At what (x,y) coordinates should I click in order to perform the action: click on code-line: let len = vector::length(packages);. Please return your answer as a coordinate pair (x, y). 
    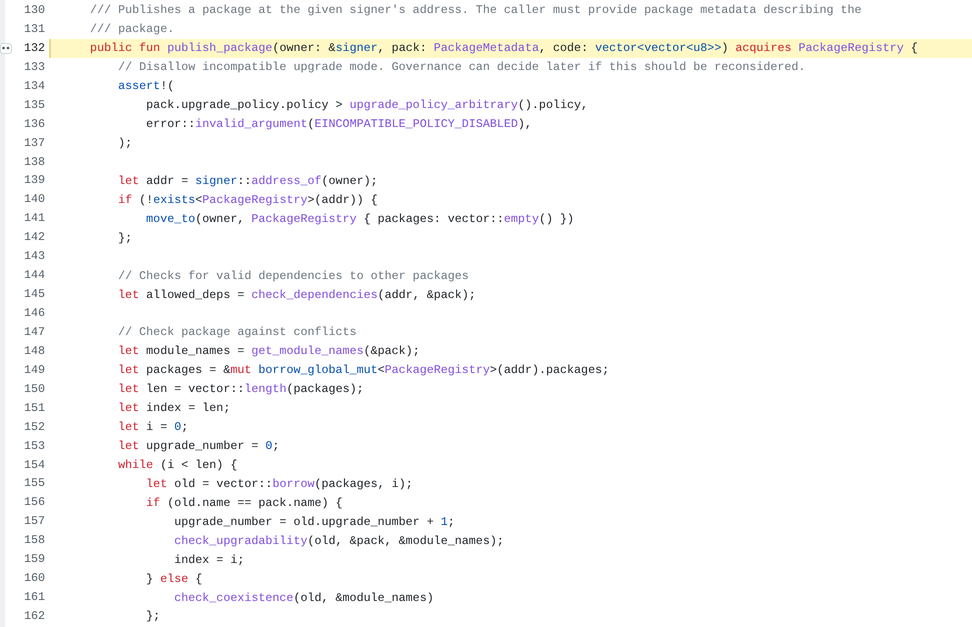
    Looking at the image, I should click on (241, 389).